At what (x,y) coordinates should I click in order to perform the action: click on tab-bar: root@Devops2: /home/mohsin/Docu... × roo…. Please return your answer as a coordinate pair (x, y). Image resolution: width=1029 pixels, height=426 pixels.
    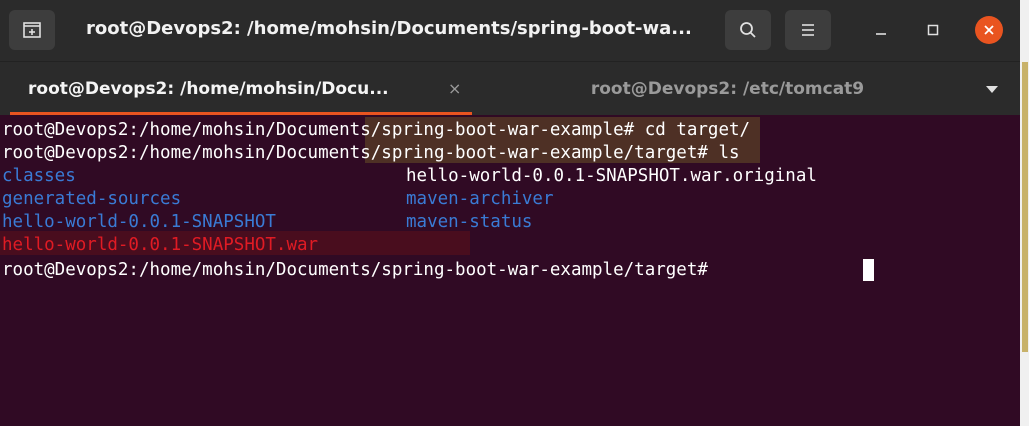
    Looking at the image, I should click on (510, 88).